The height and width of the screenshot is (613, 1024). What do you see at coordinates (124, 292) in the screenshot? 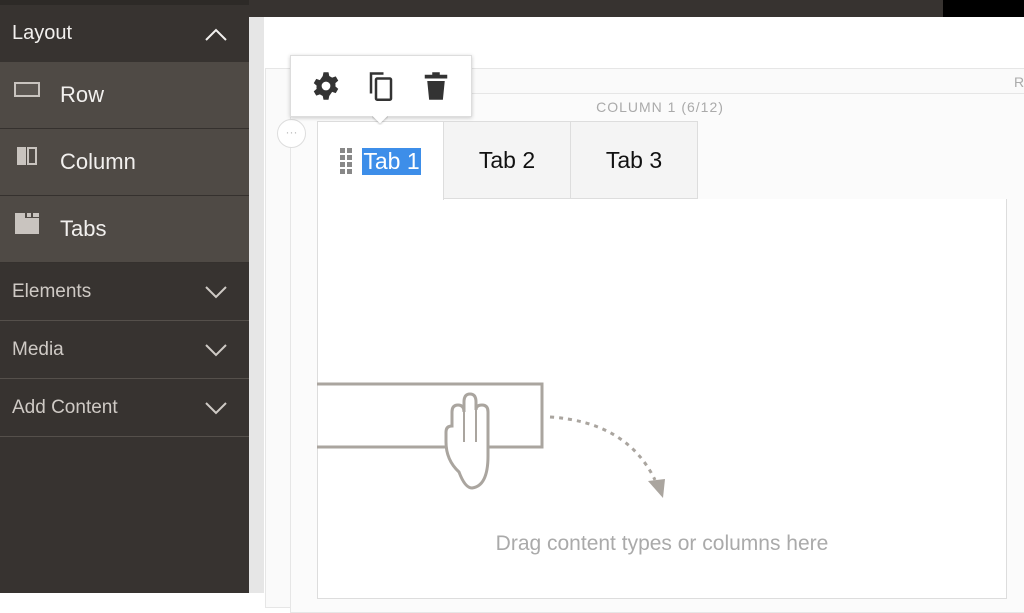
I see `section-elements: Elements` at bounding box center [124, 292].